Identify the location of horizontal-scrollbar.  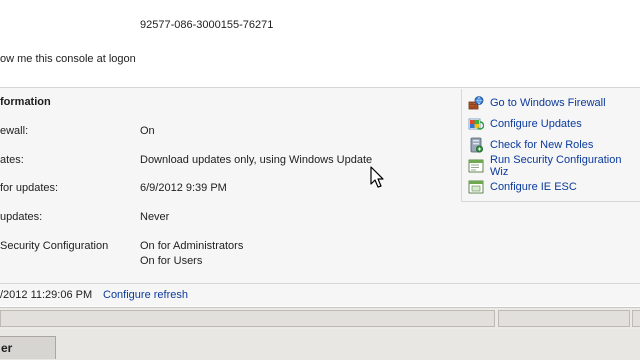
(320, 318).